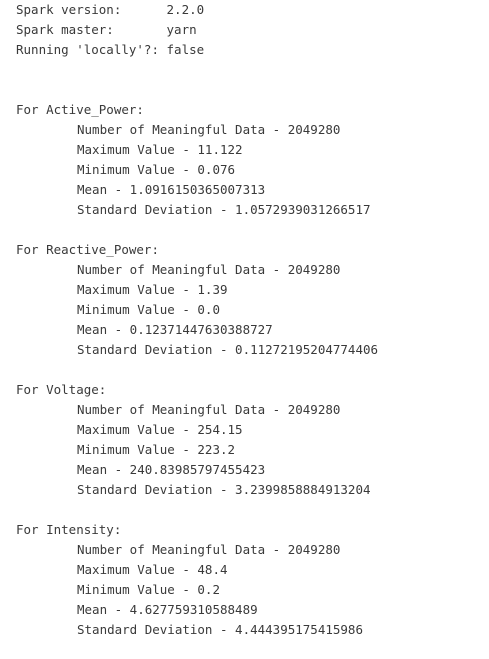  I want to click on stat-line: Minimum Value - 0.076, so click(156, 169).